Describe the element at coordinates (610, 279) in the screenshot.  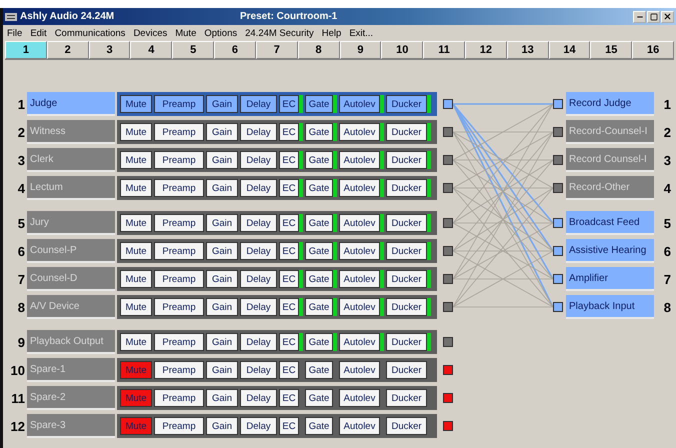
I see `output-name: Amplifier` at that location.